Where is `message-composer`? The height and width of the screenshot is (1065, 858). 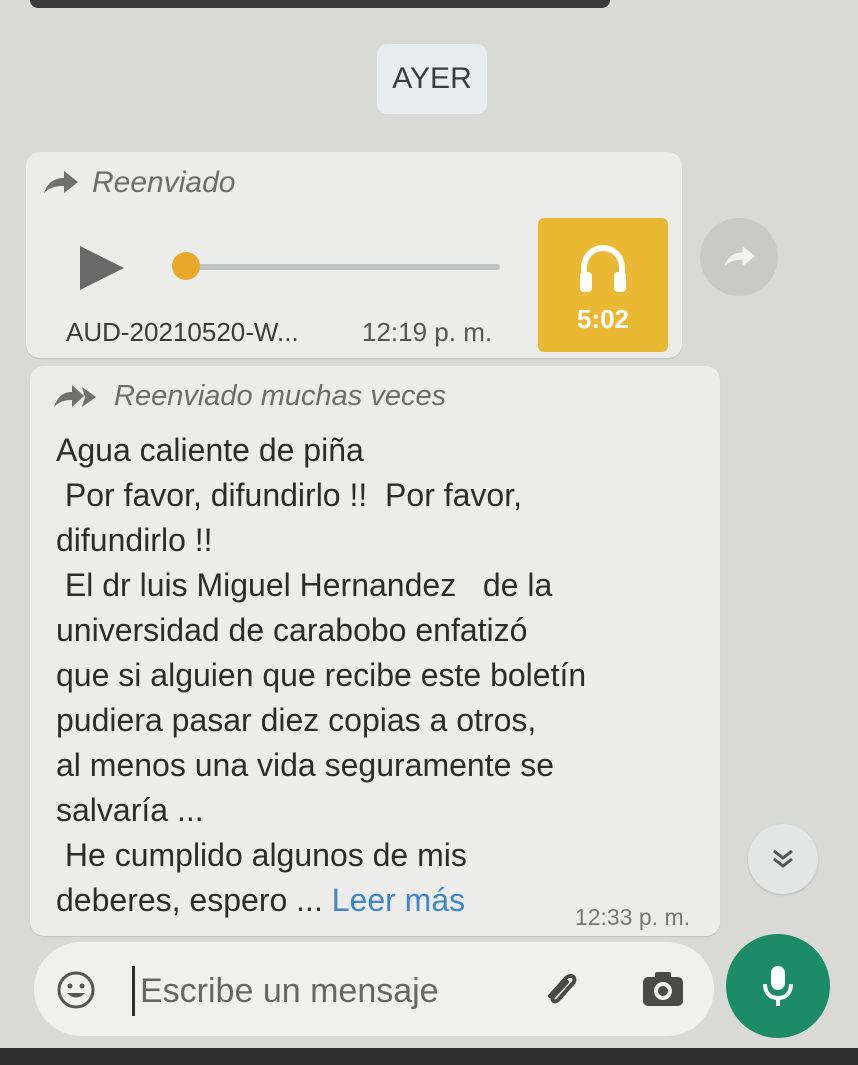 message-composer is located at coordinates (374, 989).